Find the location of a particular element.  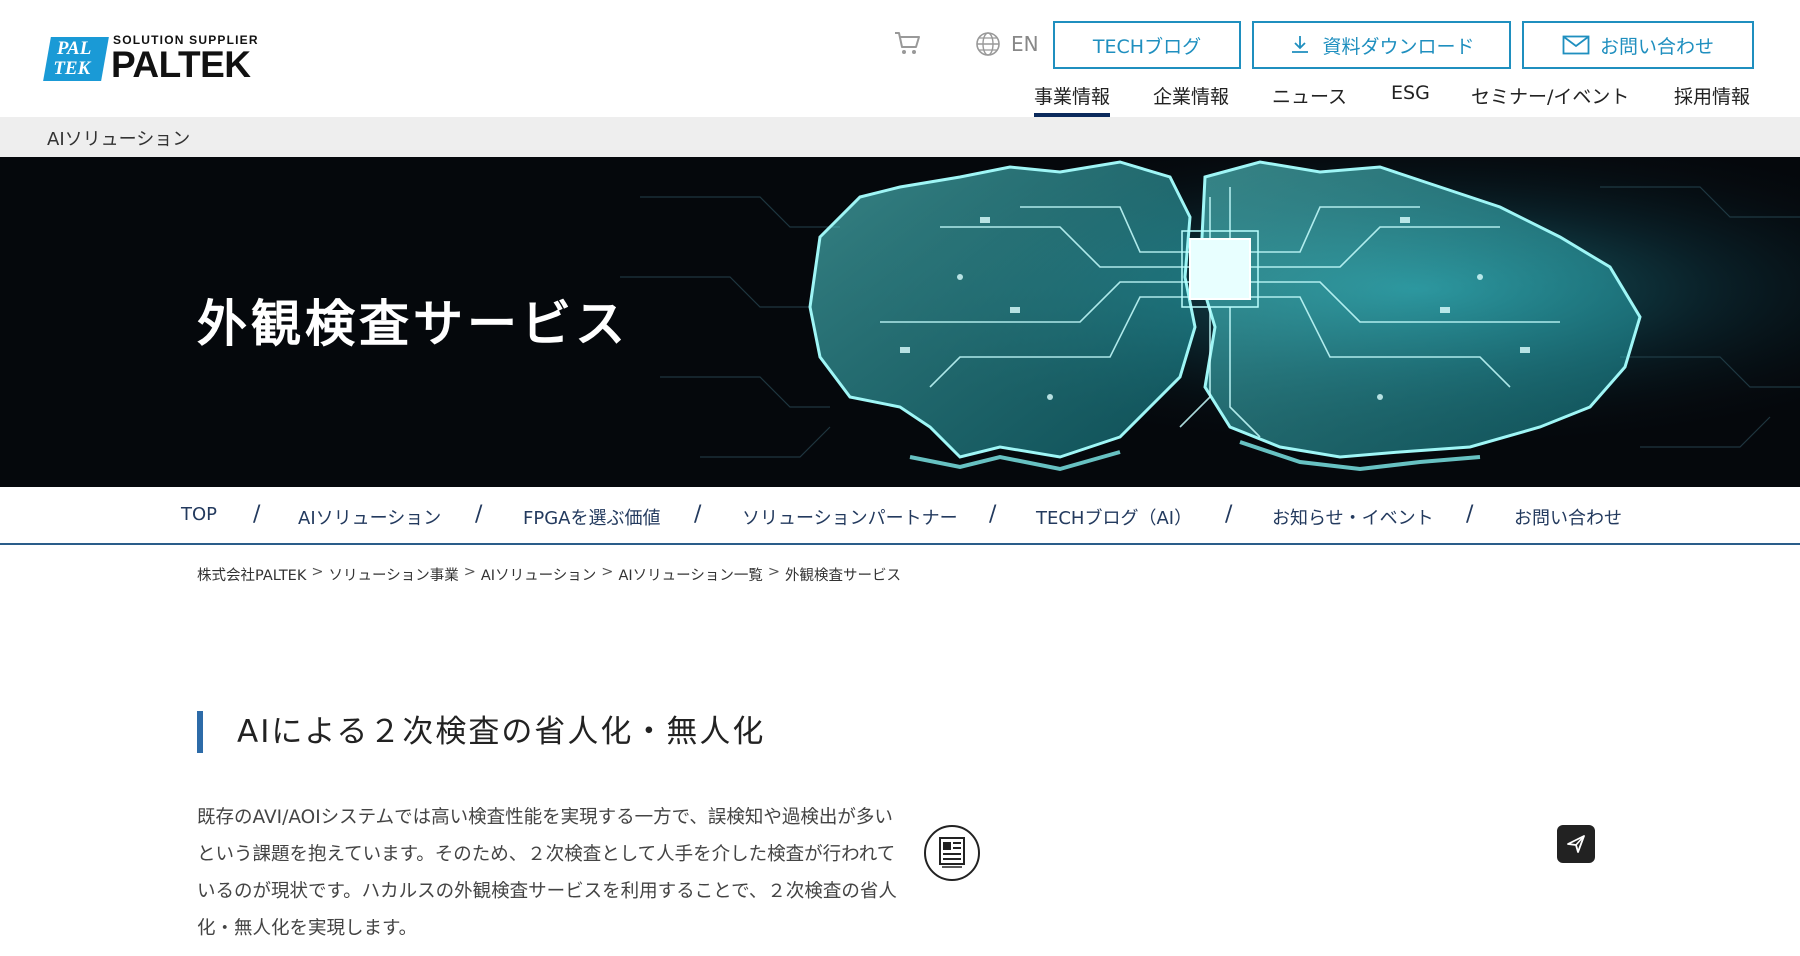

cart-icon is located at coordinates (907, 43).